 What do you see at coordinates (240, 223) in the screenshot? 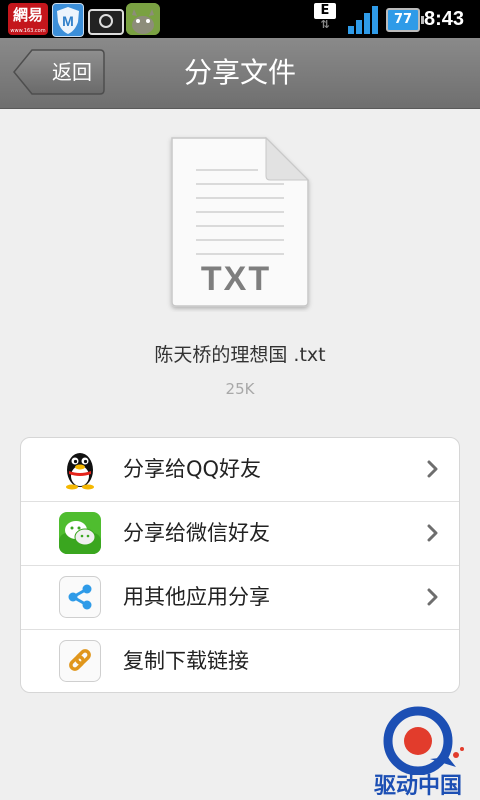
I see `txt-file-icon: TXT` at bounding box center [240, 223].